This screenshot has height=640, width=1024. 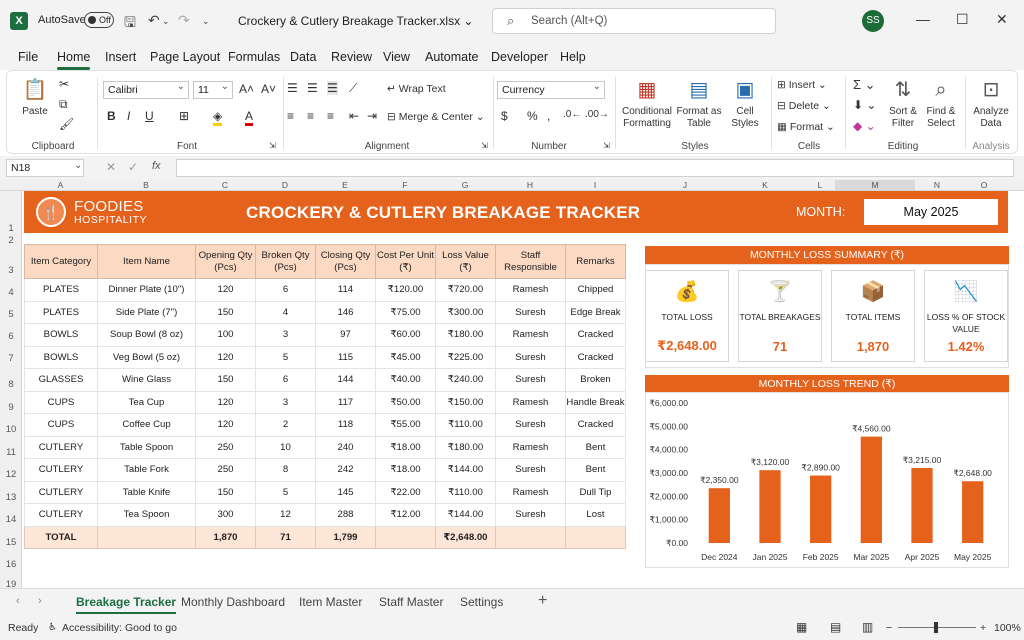 What do you see at coordinates (452, 57) in the screenshot?
I see `tab-automate: Automate` at bounding box center [452, 57].